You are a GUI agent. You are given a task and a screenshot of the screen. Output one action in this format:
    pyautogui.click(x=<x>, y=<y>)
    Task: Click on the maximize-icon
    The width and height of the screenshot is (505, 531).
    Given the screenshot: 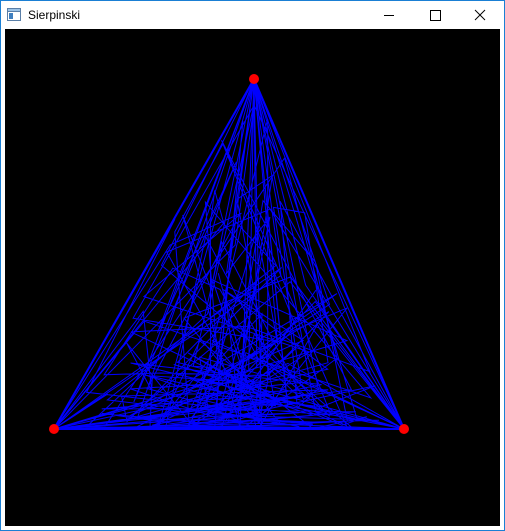 What is the action you would take?
    pyautogui.click(x=435, y=15)
    